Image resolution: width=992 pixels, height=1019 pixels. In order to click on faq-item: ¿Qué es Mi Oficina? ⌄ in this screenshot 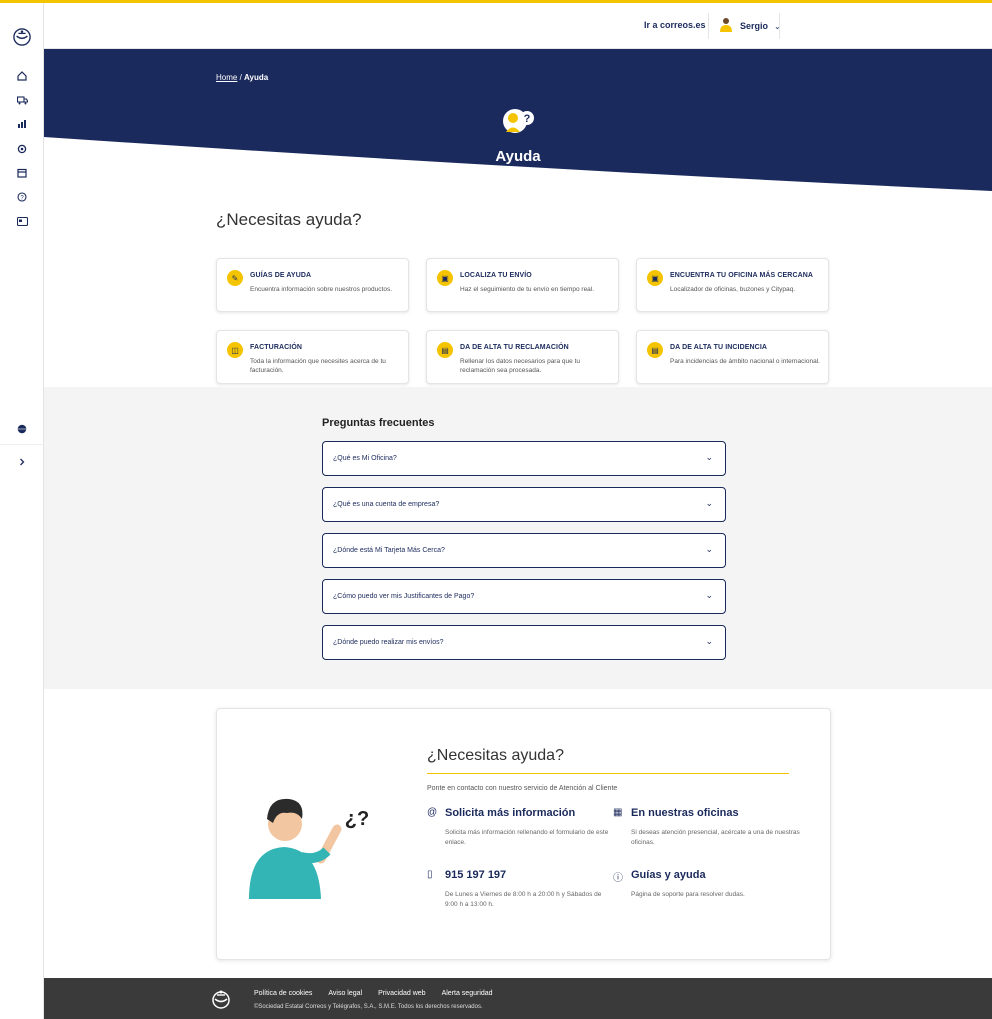, I will do `click(524, 458)`.